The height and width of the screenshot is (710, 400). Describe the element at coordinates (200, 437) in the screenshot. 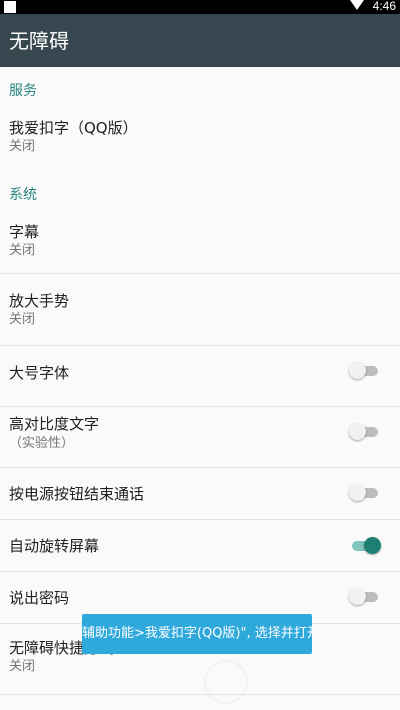

I see `setting-high-contrast: 高对比度文字 （实验性）` at that location.